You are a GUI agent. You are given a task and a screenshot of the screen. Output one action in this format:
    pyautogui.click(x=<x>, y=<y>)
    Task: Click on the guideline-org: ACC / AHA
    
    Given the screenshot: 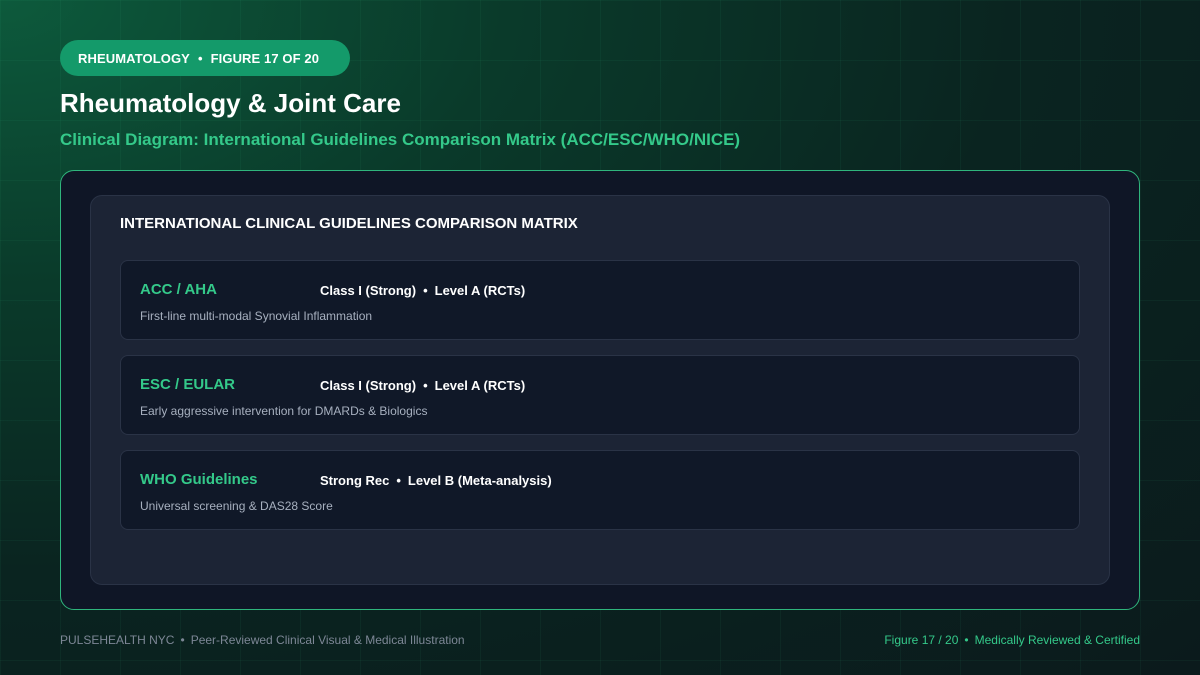 What is the action you would take?
    pyautogui.click(x=178, y=289)
    